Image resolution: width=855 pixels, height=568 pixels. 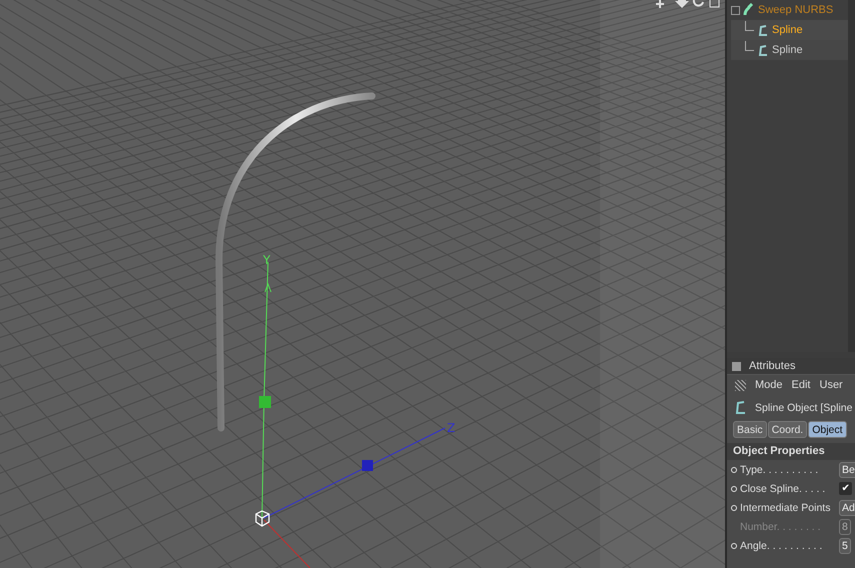 What do you see at coordinates (660, 4) in the screenshot?
I see `move-icon` at bounding box center [660, 4].